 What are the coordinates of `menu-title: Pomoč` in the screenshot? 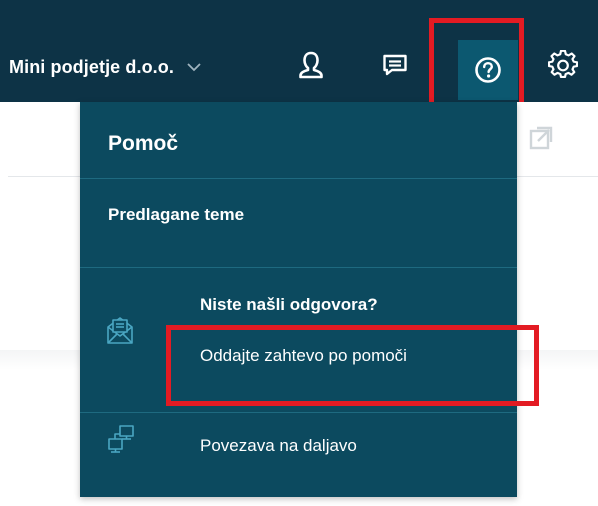 It's located at (143, 143).